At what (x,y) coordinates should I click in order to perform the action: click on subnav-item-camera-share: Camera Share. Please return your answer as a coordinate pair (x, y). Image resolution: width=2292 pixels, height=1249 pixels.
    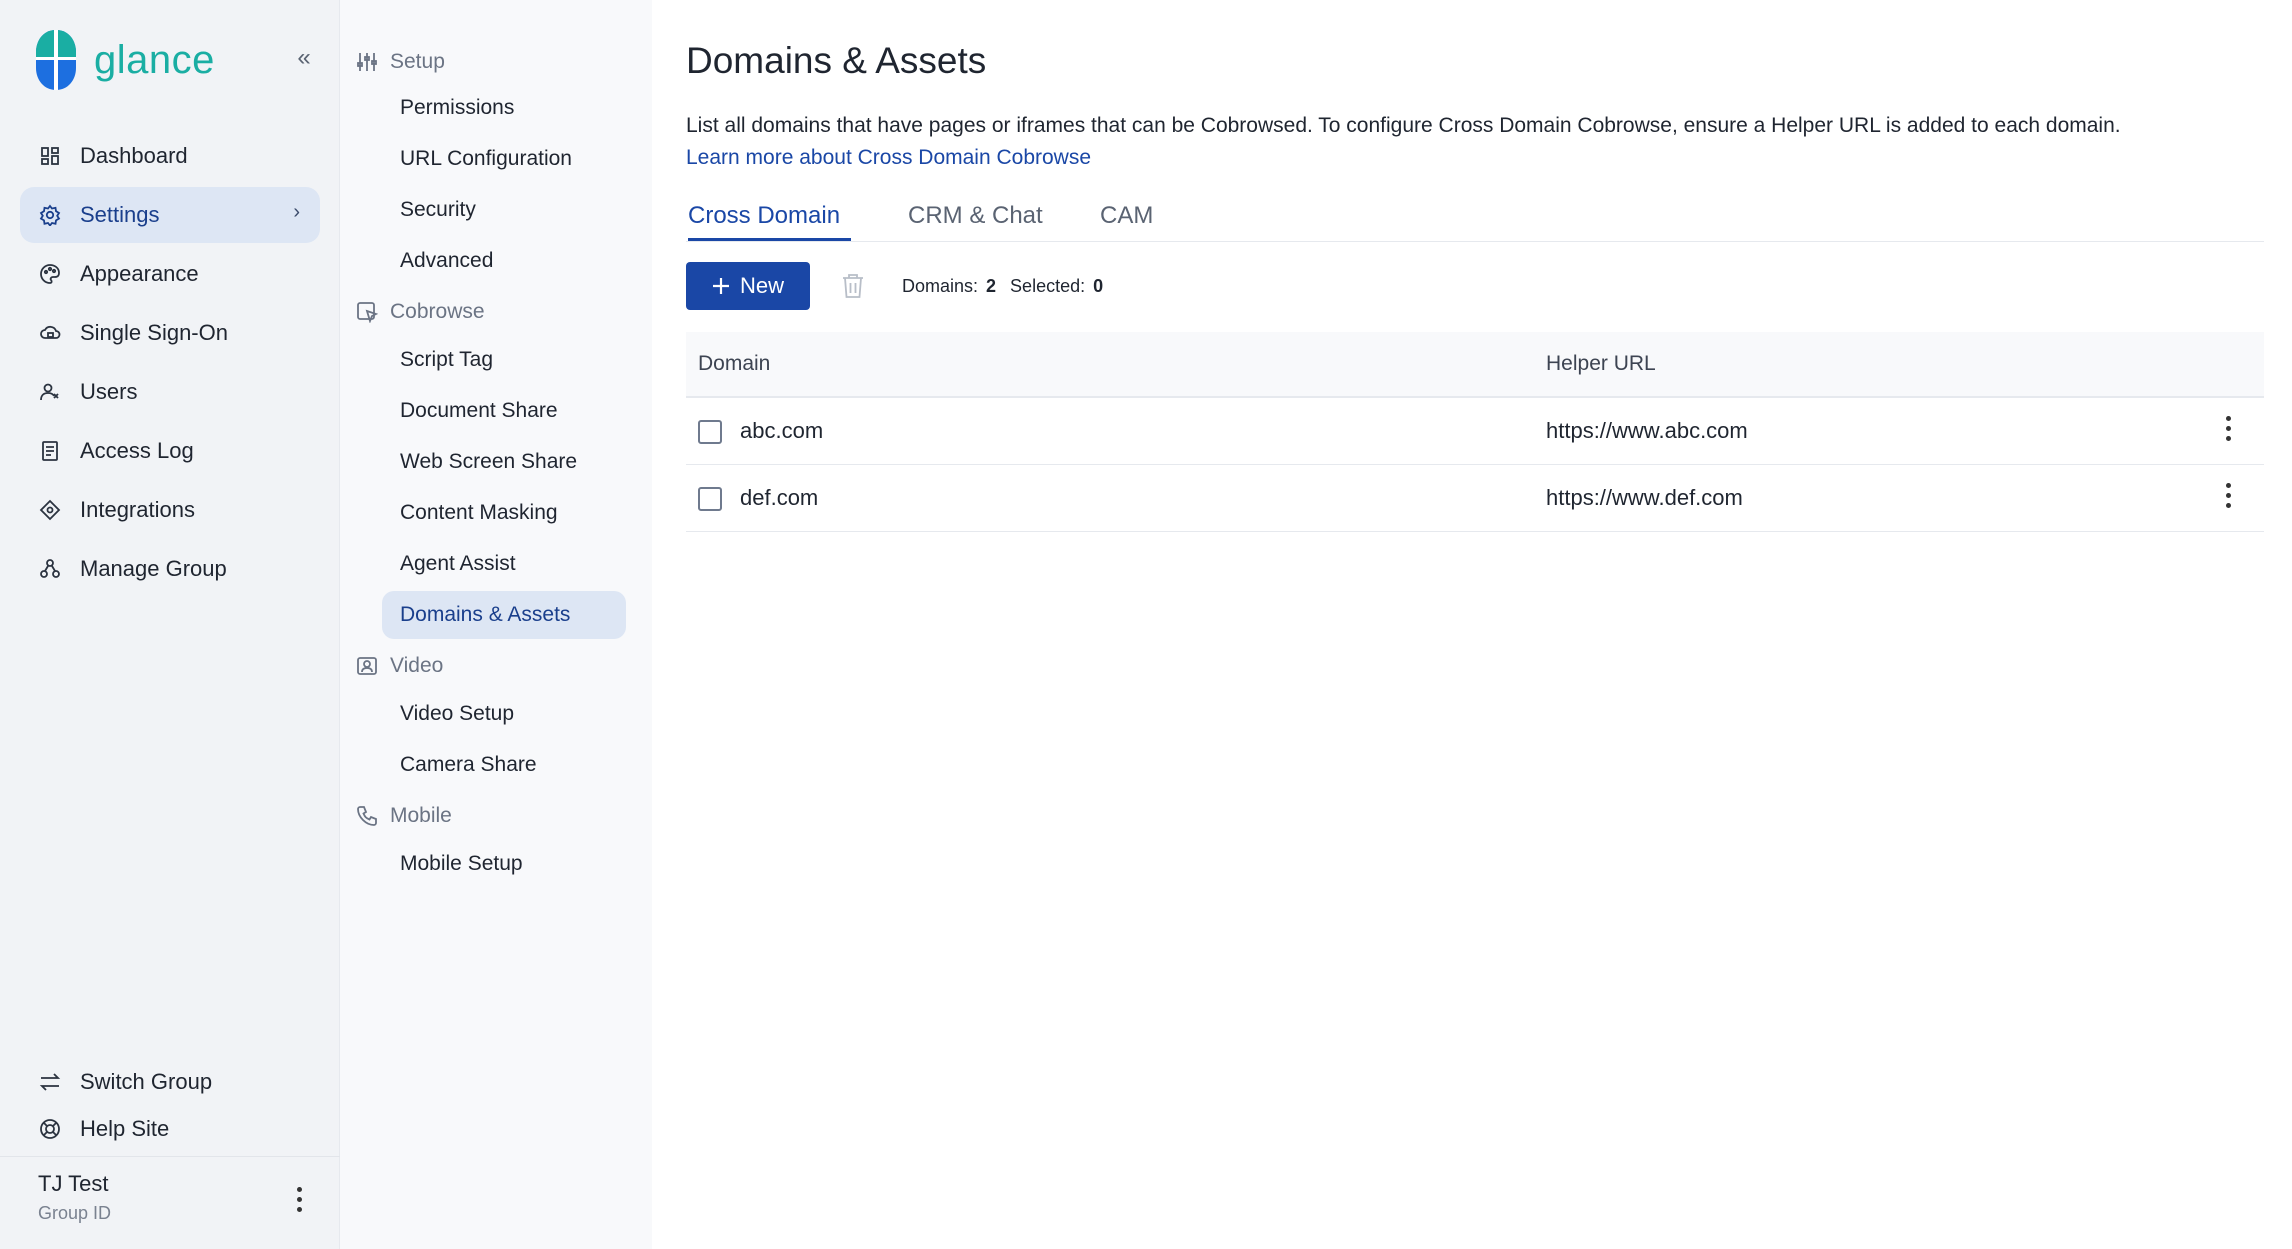
    Looking at the image, I should click on (504, 765).